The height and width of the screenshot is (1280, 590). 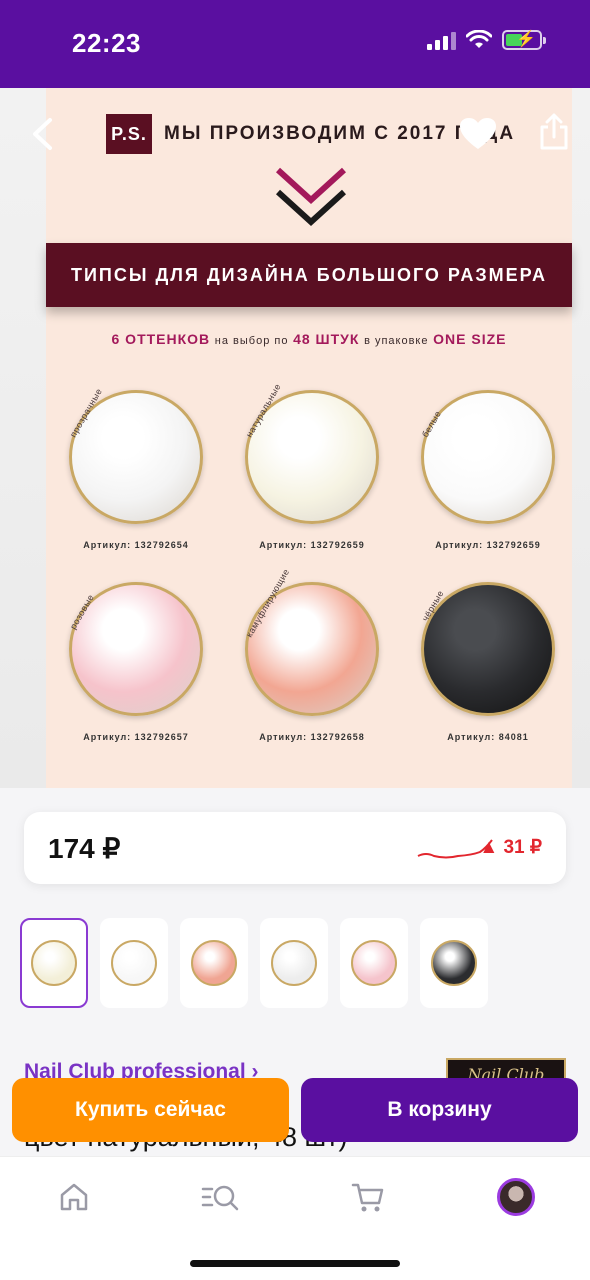 I want to click on offer-mid1: на выбор по, so click(x=251, y=341).